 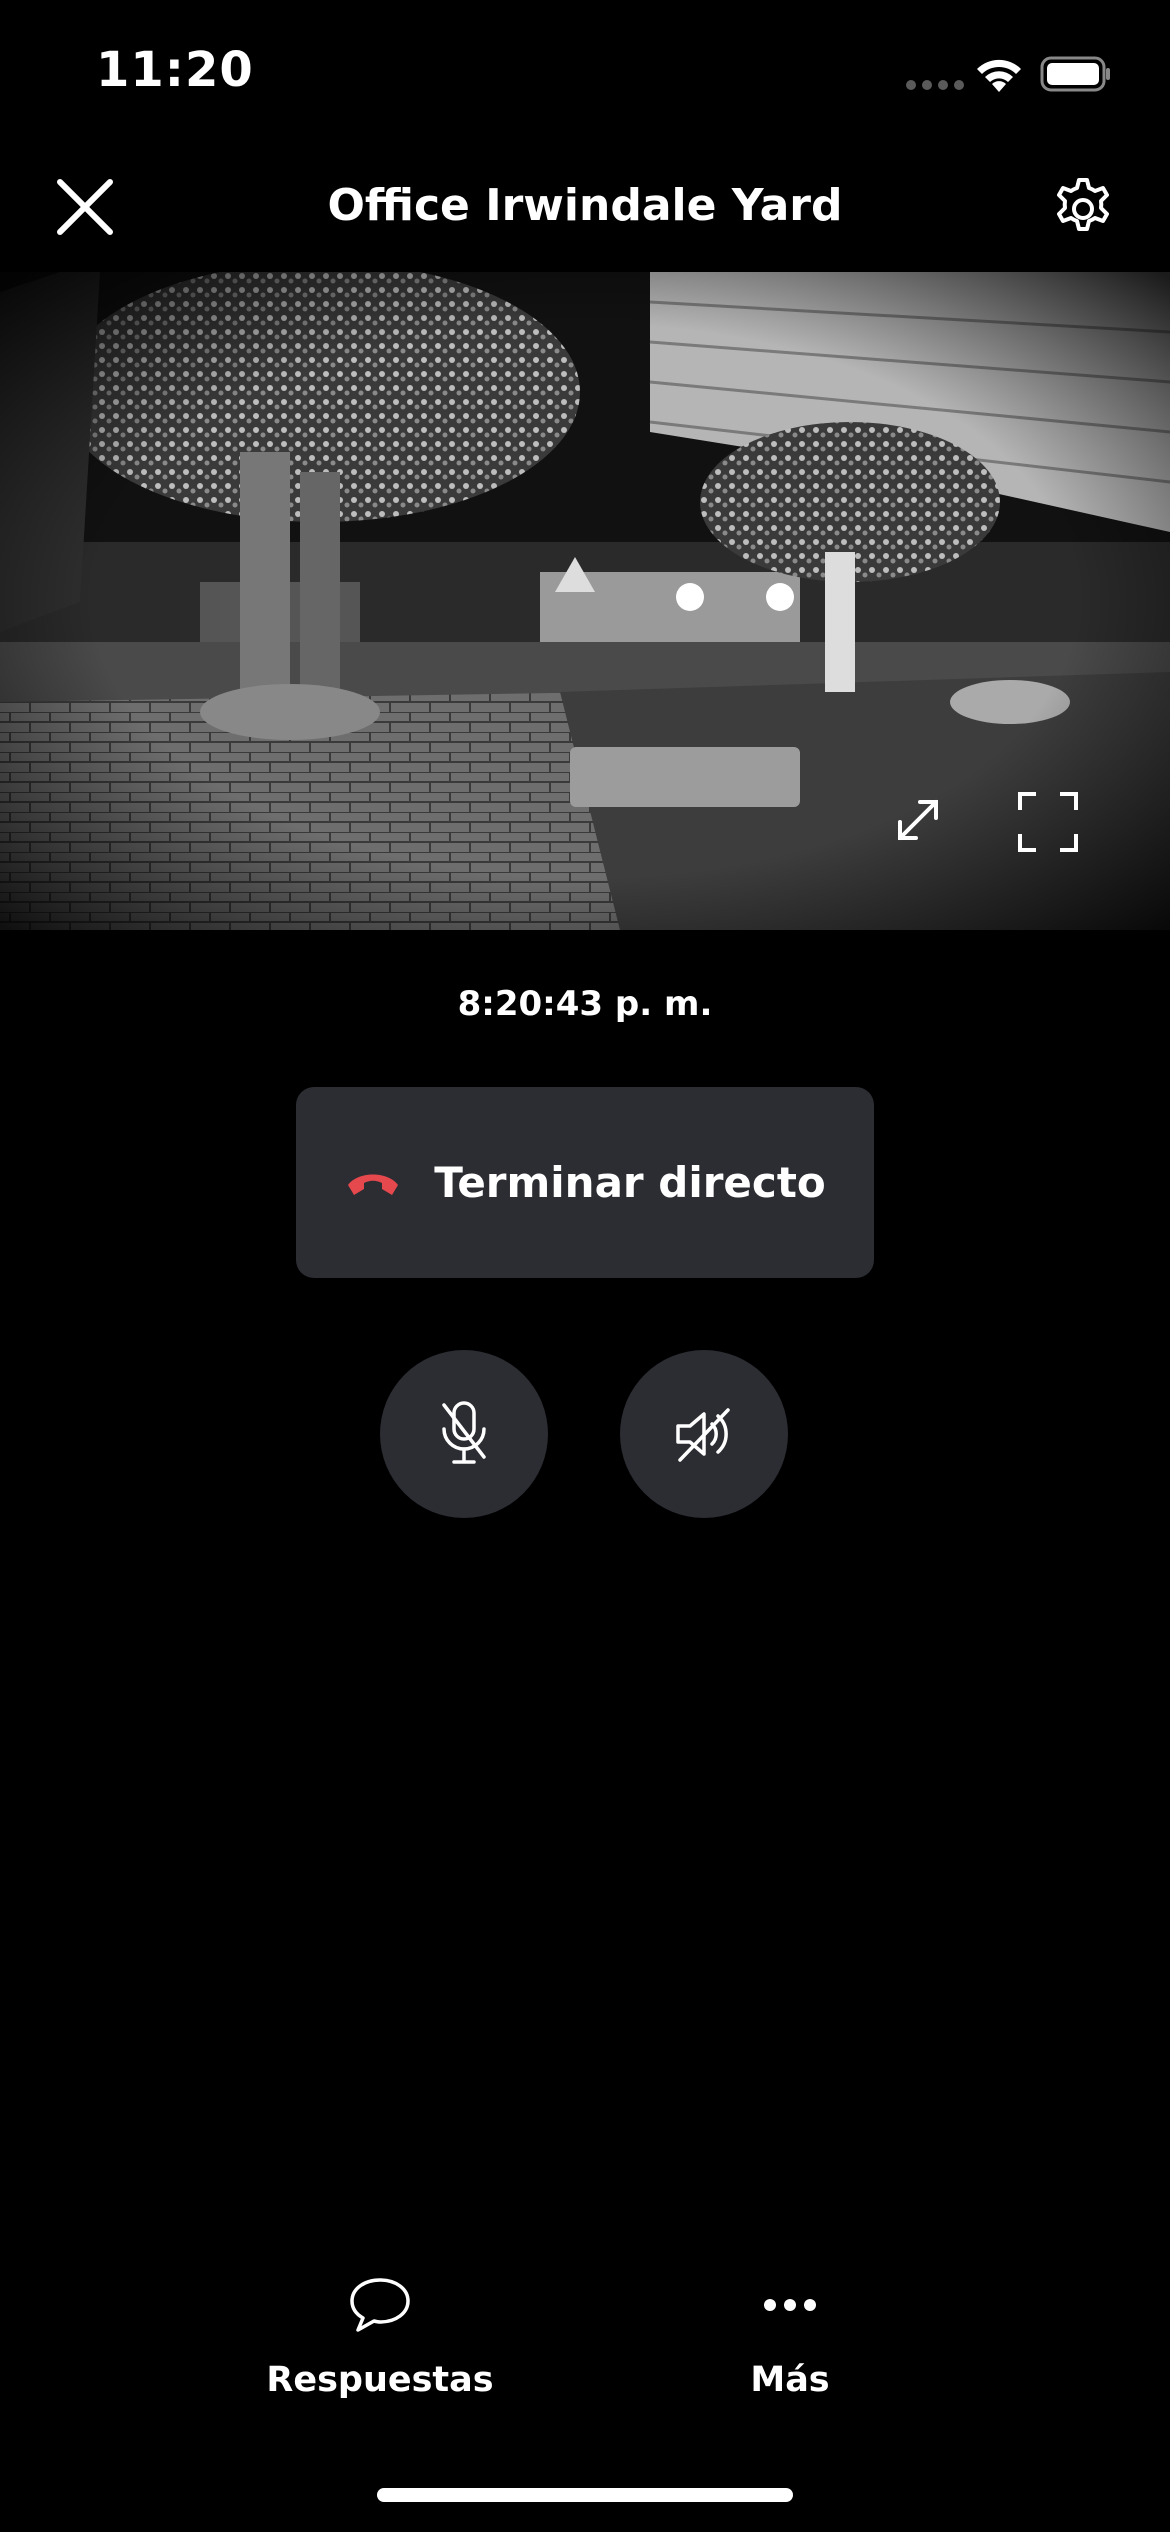 I want to click on battery-icon, so click(x=1075, y=74).